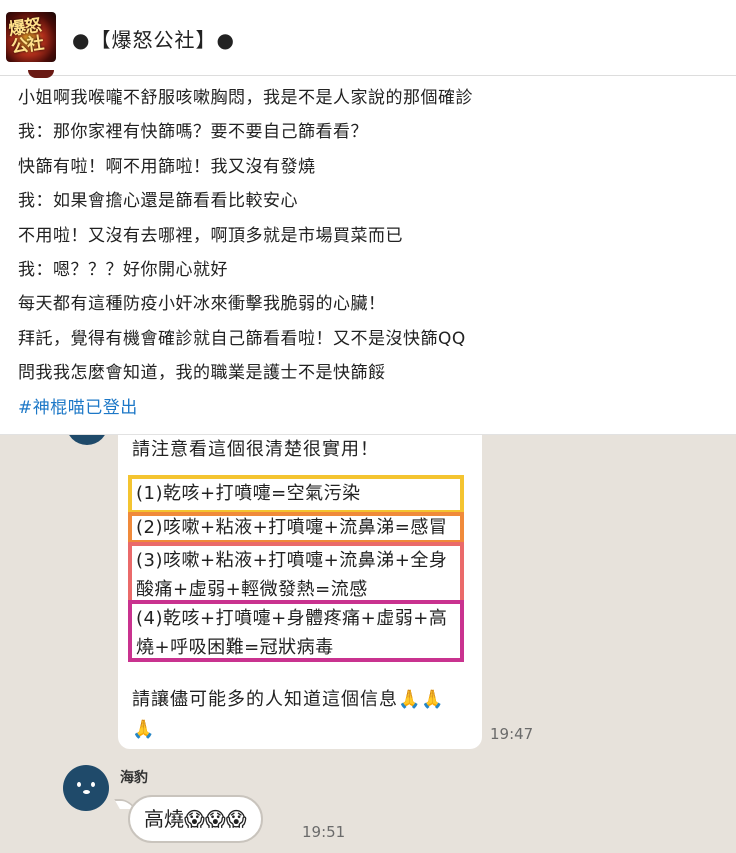 The height and width of the screenshot is (853, 736). Describe the element at coordinates (296, 631) in the screenshot. I see `symptom-box-4: (4)乾咳+打噴嚏+身體疼痛+虛弱+高燒+呼吸困難=冠狀病毒` at that location.